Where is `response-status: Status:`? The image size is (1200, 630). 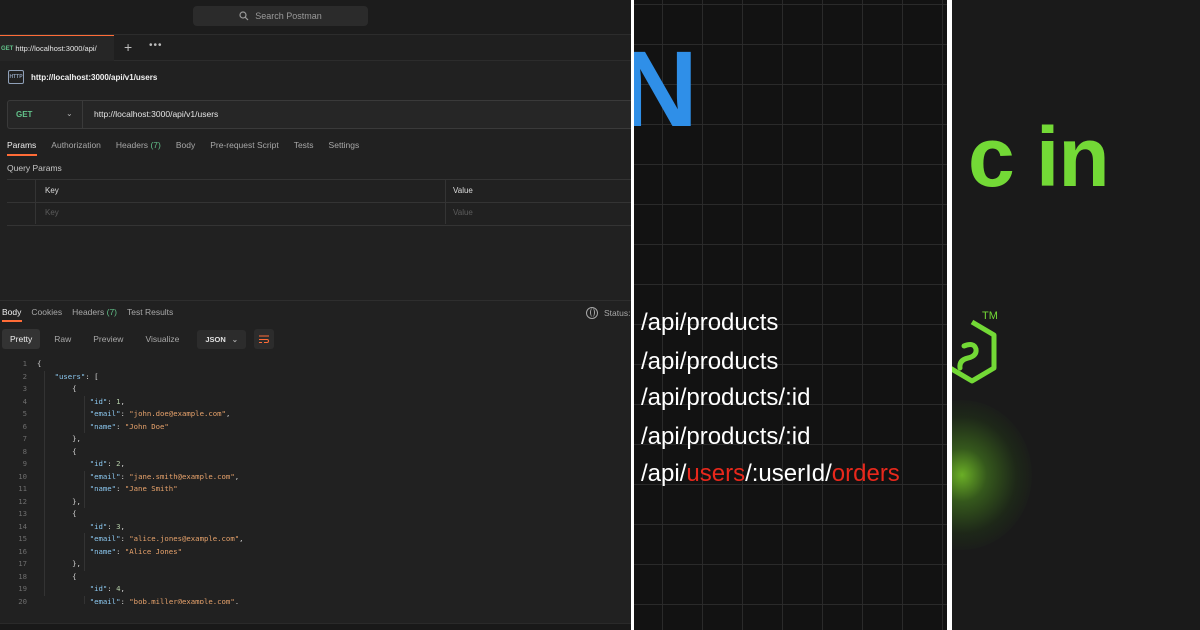 response-status: Status: is located at coordinates (608, 313).